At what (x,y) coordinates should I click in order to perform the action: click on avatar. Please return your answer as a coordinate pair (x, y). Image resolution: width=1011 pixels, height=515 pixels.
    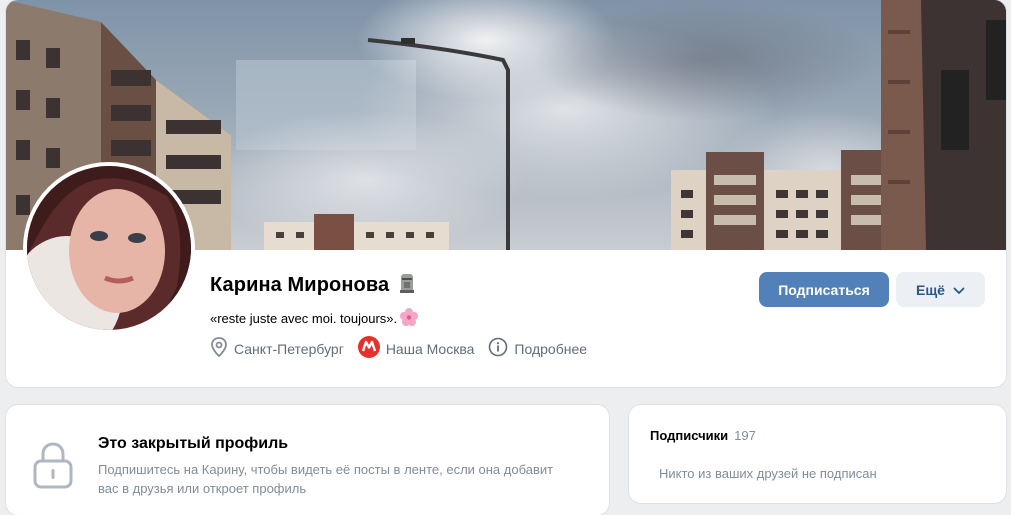
    Looking at the image, I should click on (109, 248).